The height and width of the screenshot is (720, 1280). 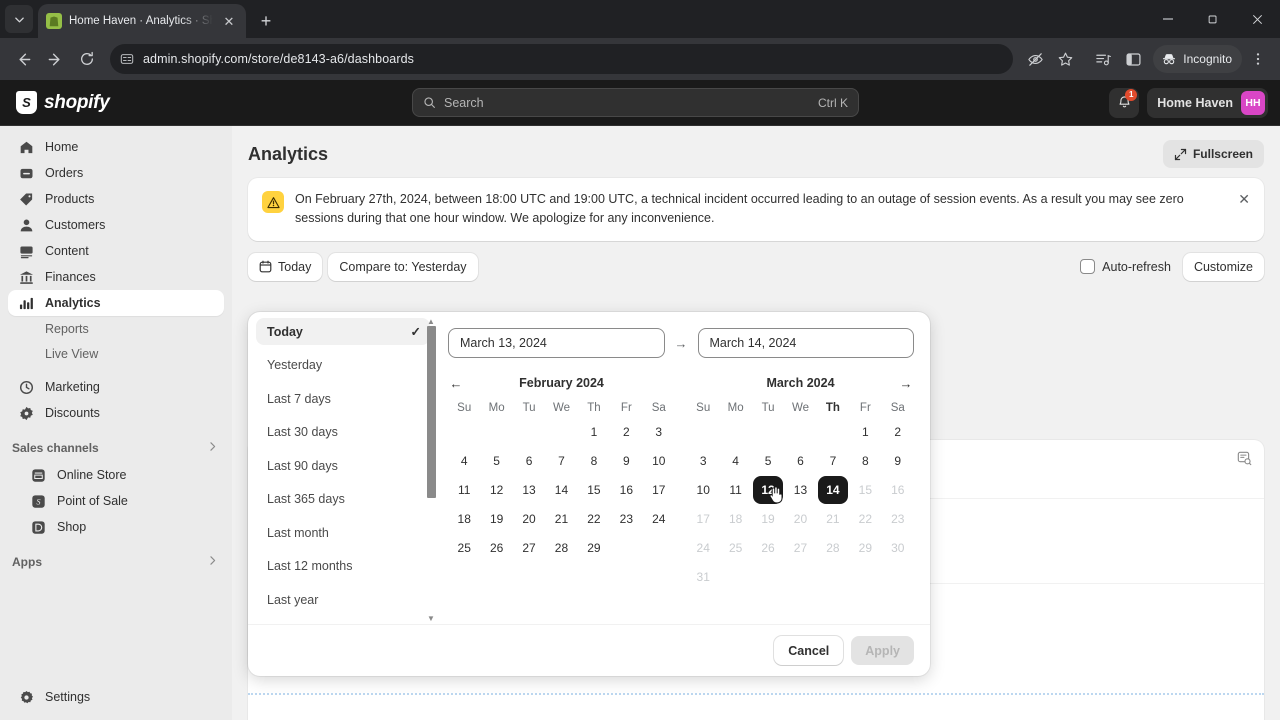 What do you see at coordinates (635, 102) in the screenshot?
I see `search-input: Search Ctrl K` at bounding box center [635, 102].